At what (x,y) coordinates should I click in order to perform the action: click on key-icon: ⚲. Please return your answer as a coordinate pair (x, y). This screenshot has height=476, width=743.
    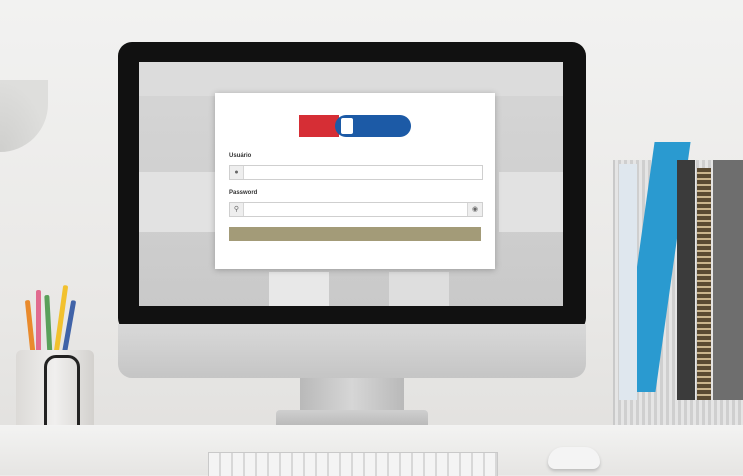
    Looking at the image, I should click on (237, 209).